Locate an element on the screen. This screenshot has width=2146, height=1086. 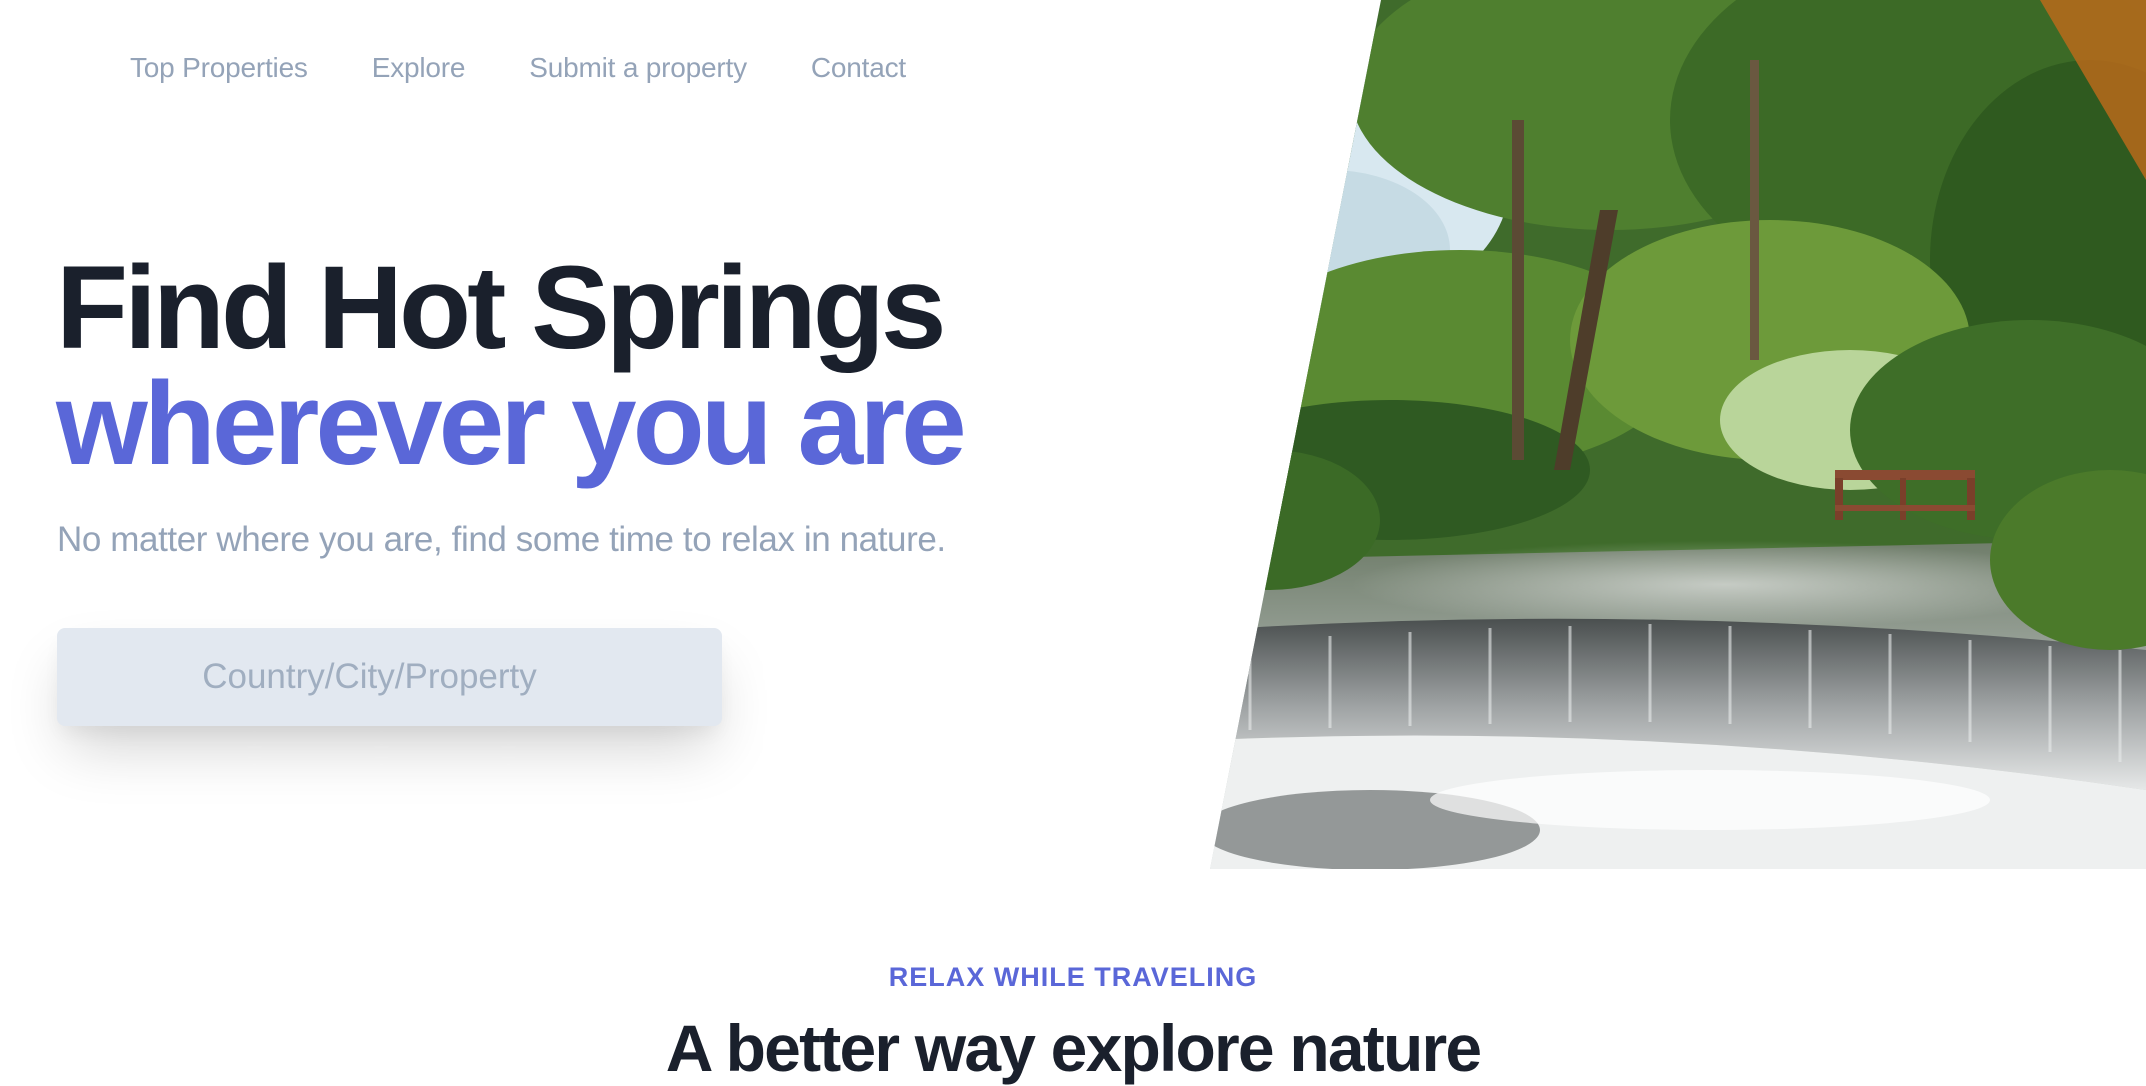
search-box is located at coordinates (389, 677).